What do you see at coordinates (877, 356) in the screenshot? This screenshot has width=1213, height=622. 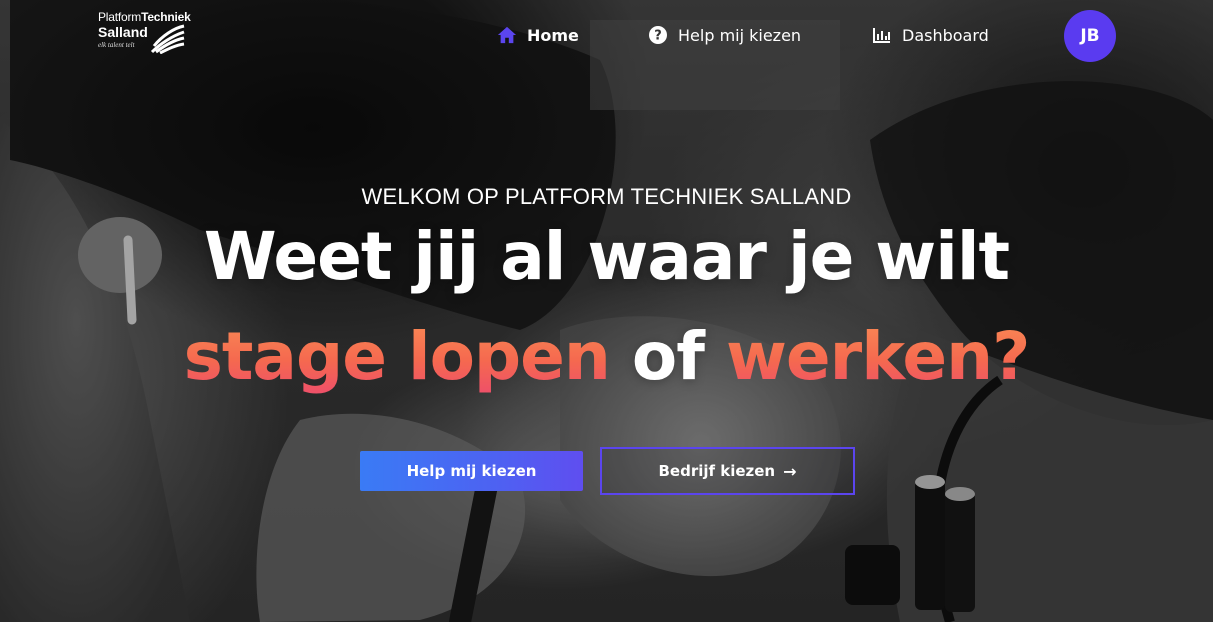 I see `headline-highlight-werken: werken?` at bounding box center [877, 356].